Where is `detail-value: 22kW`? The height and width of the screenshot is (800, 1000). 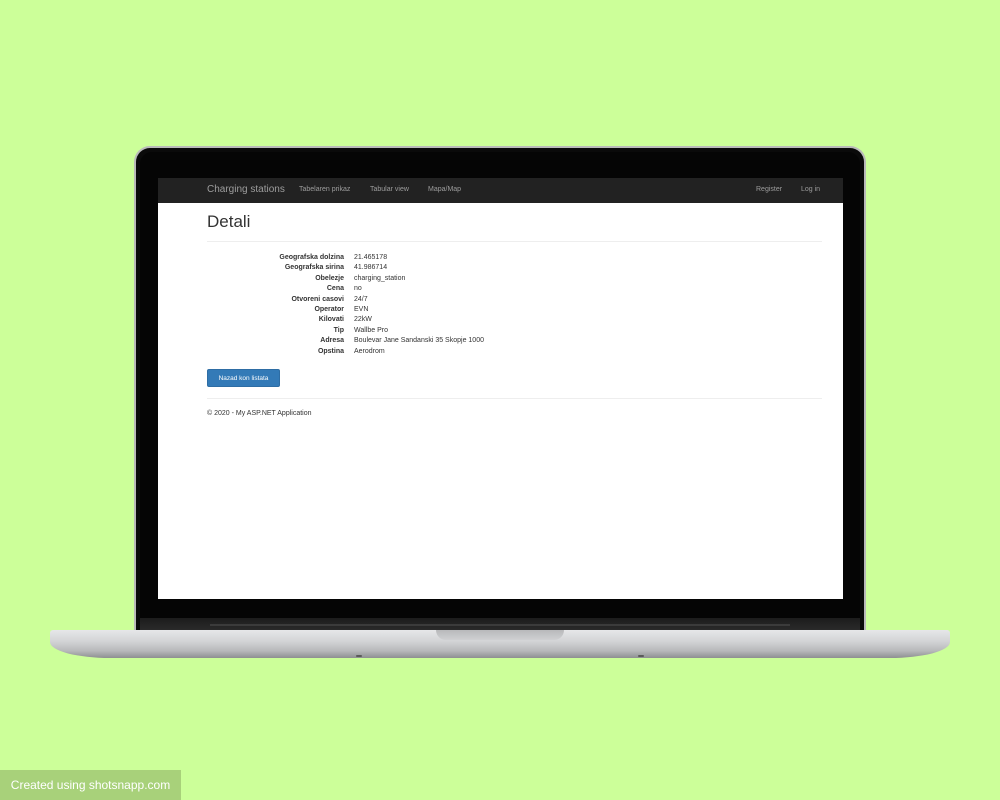 detail-value: 22kW is located at coordinates (363, 320).